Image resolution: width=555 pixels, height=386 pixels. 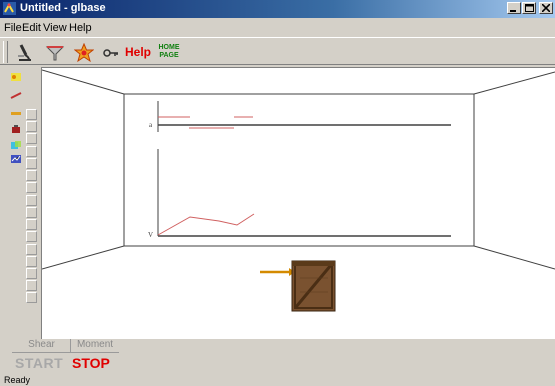 I want to click on help-button: Help, so click(x=138, y=52).